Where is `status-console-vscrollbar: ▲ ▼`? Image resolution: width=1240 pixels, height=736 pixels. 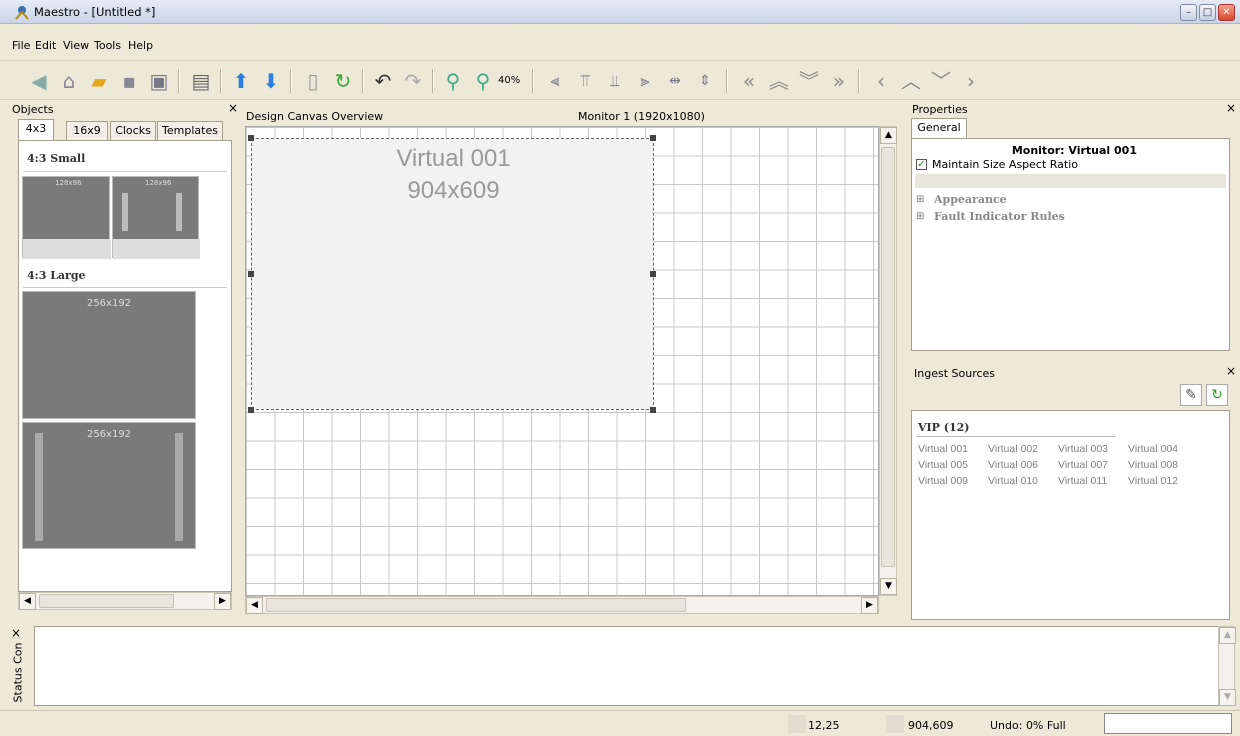 status-console-vscrollbar: ▲ ▼ is located at coordinates (1227, 666).